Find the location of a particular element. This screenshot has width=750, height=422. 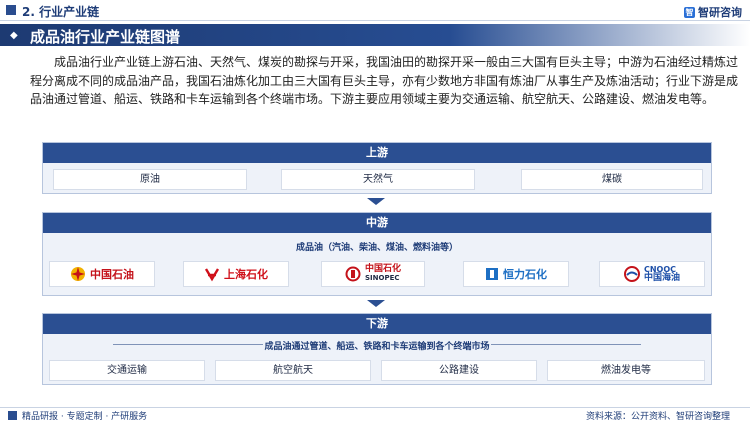

upstream-panel: 上游 原油 天然气 煤碳 is located at coordinates (377, 168).